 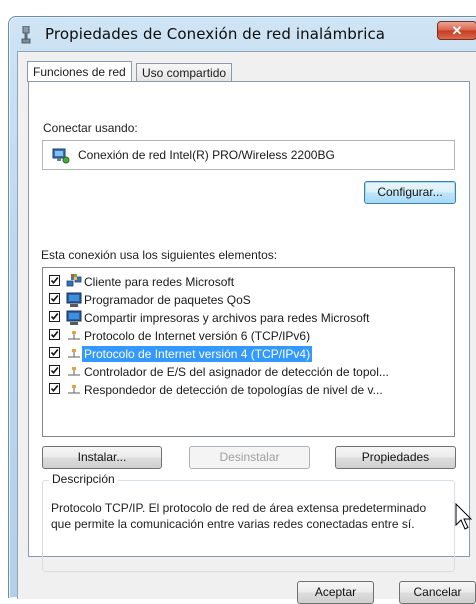 I want to click on mouse-cursor-icon, so click(x=464, y=516).